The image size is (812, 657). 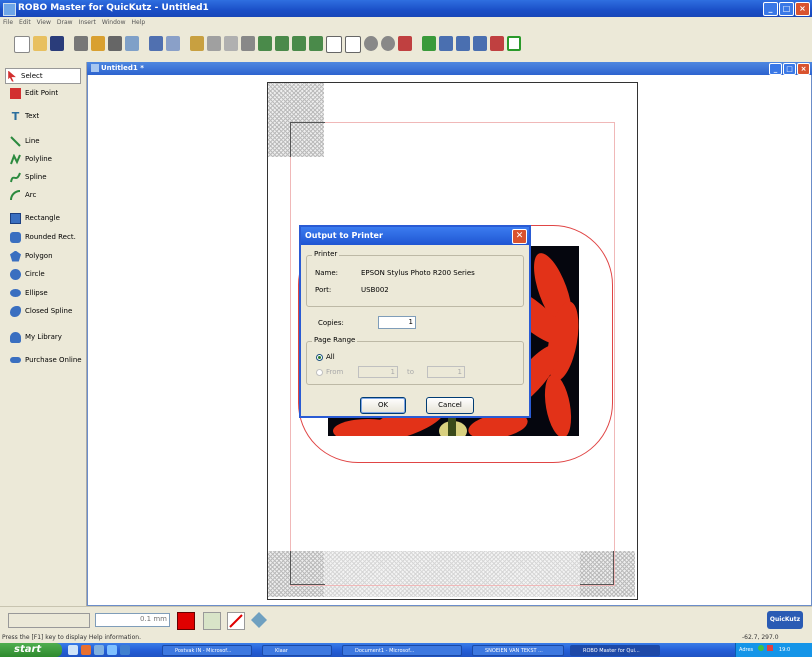 I want to click on media-icon, so click(x=125, y=650).